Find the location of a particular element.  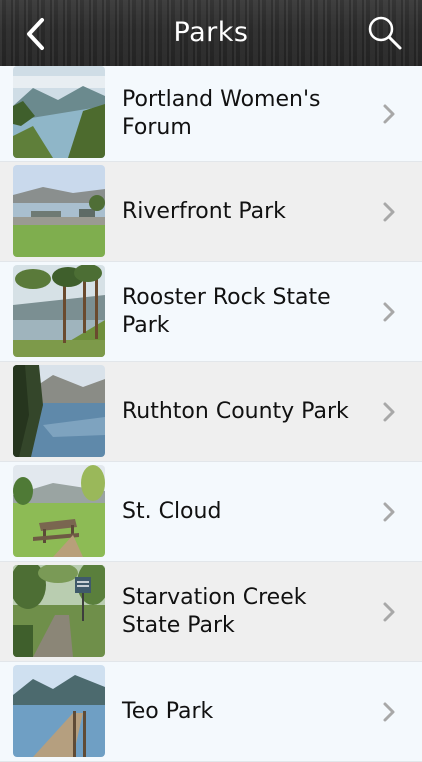

park-name: Starvation Creek State Park is located at coordinates (214, 611).